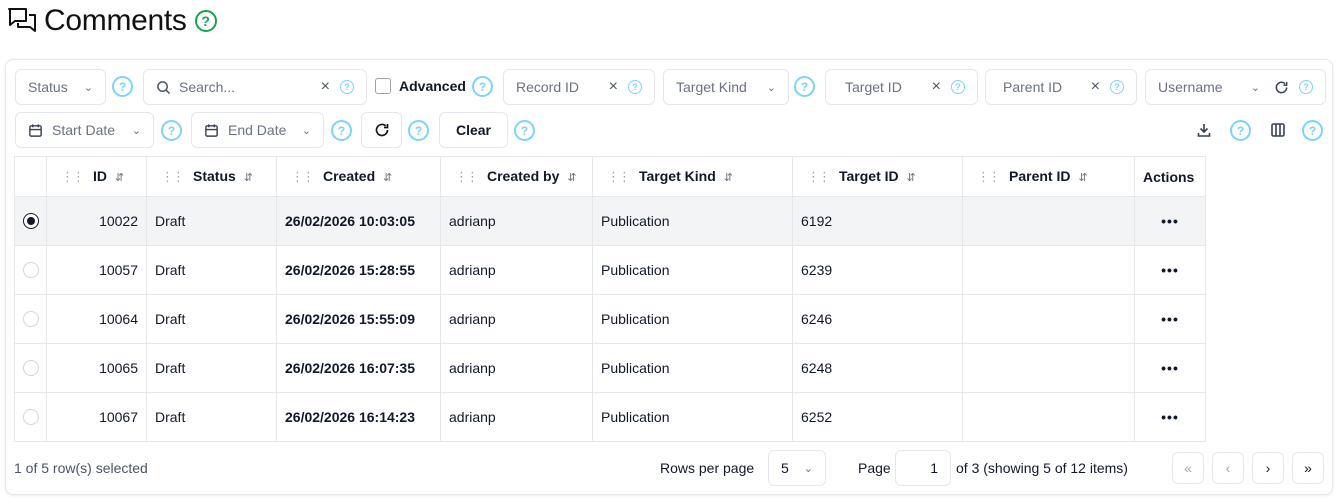  What do you see at coordinates (96, 176) in the screenshot?
I see `column-header-id: ⋮⋮ ID ⇵` at bounding box center [96, 176].